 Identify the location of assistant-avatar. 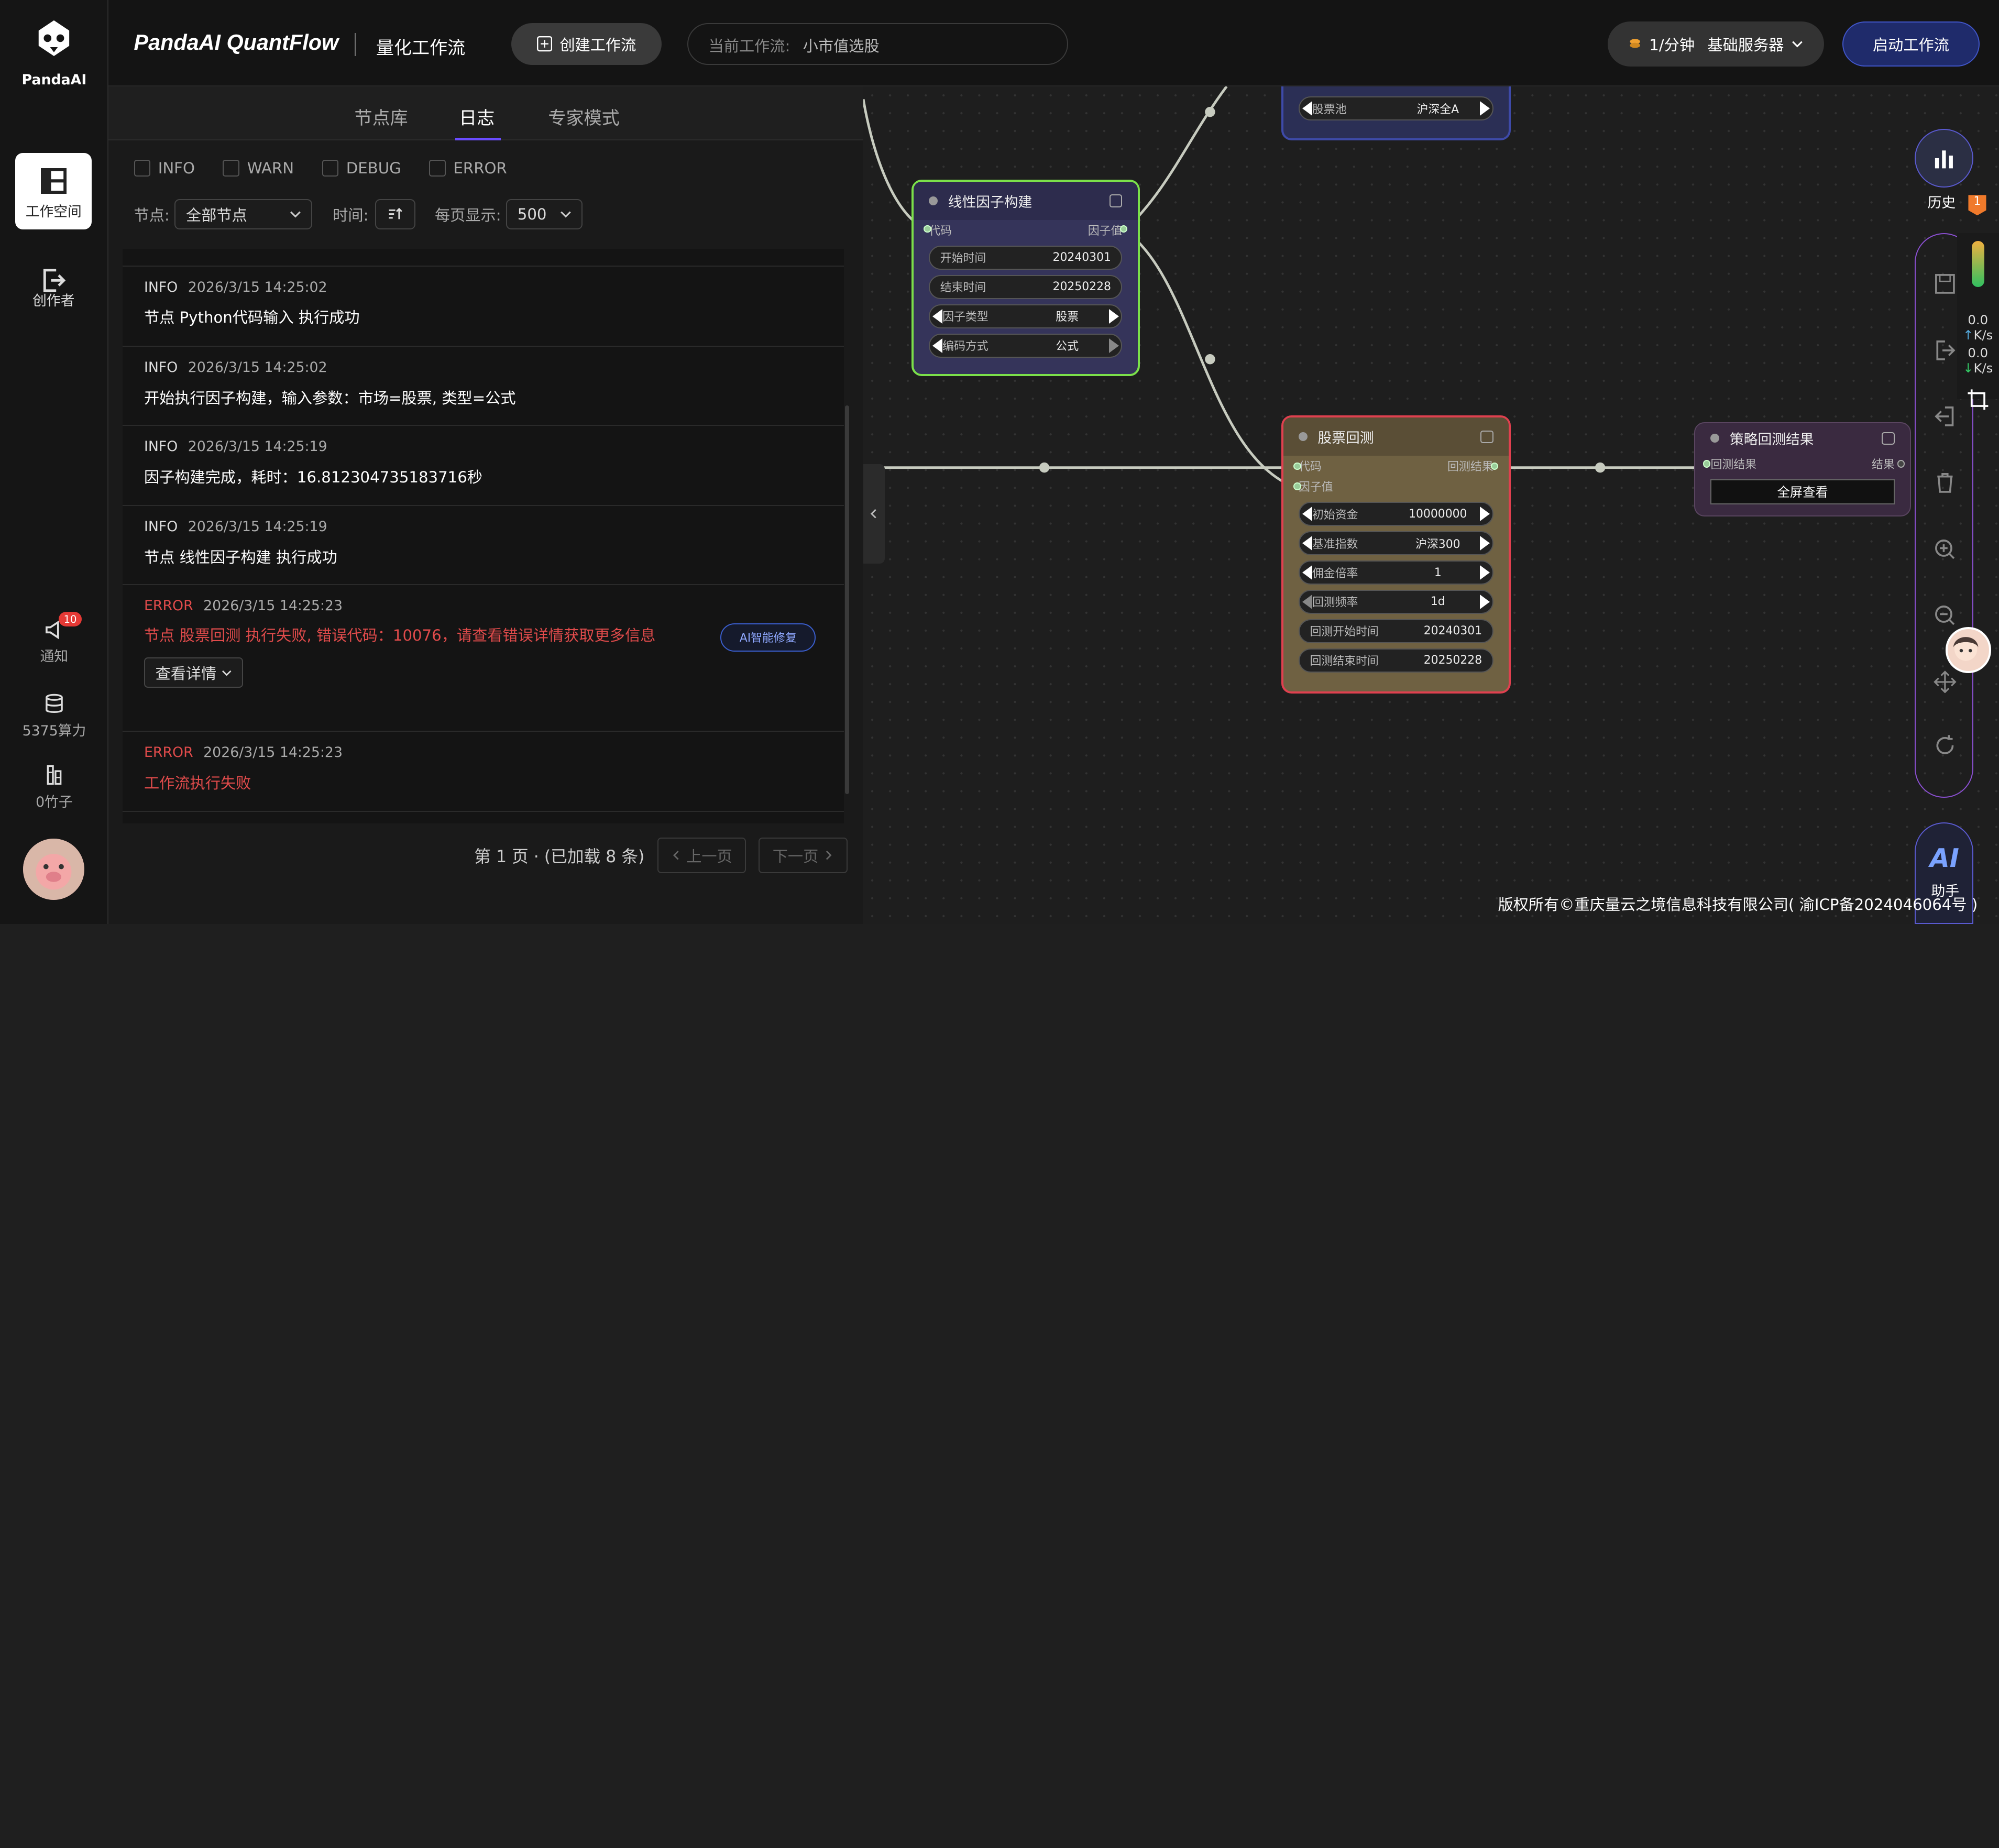
(1969, 650).